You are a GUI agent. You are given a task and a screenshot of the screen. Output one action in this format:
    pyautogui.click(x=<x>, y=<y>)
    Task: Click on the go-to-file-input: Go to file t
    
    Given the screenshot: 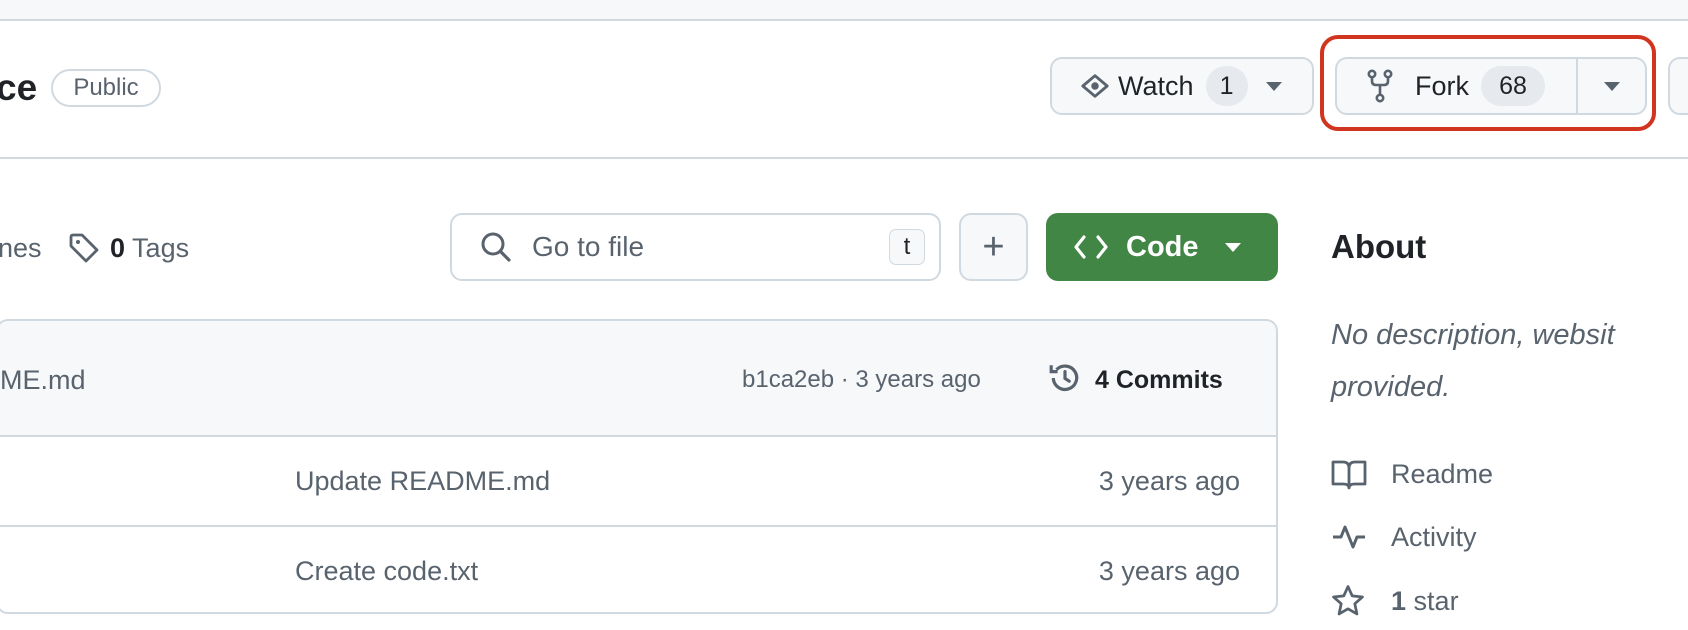 What is the action you would take?
    pyautogui.click(x=695, y=247)
    